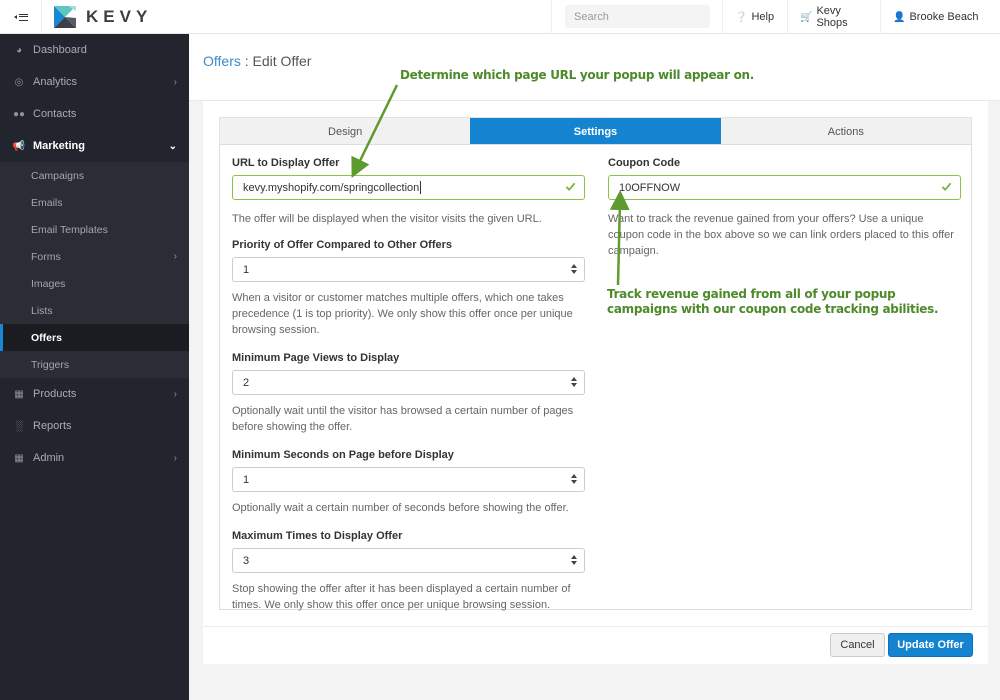 The image size is (1000, 700). Describe the element at coordinates (94, 114) in the screenshot. I see `sidebar-item-contacts: ●● Contacts` at that location.